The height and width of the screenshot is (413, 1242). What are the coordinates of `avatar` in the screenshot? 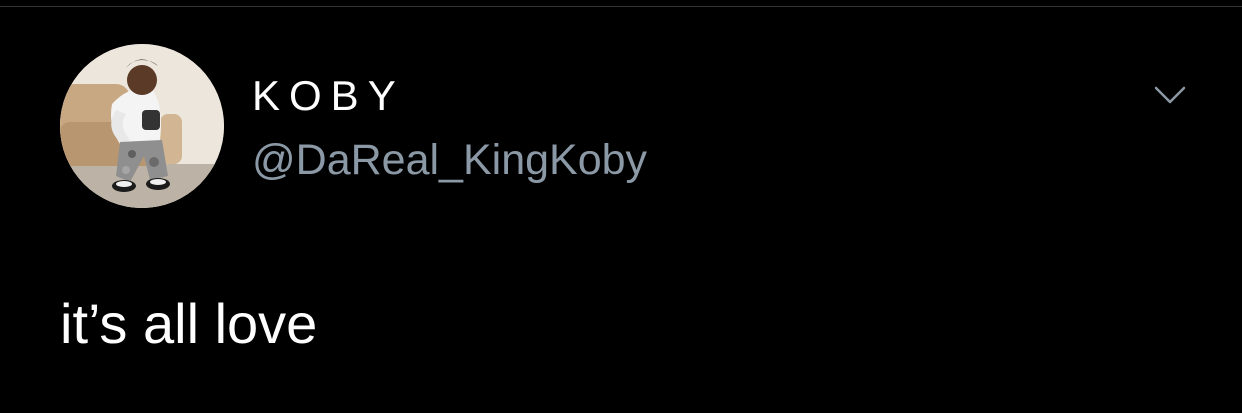 It's located at (142, 126).